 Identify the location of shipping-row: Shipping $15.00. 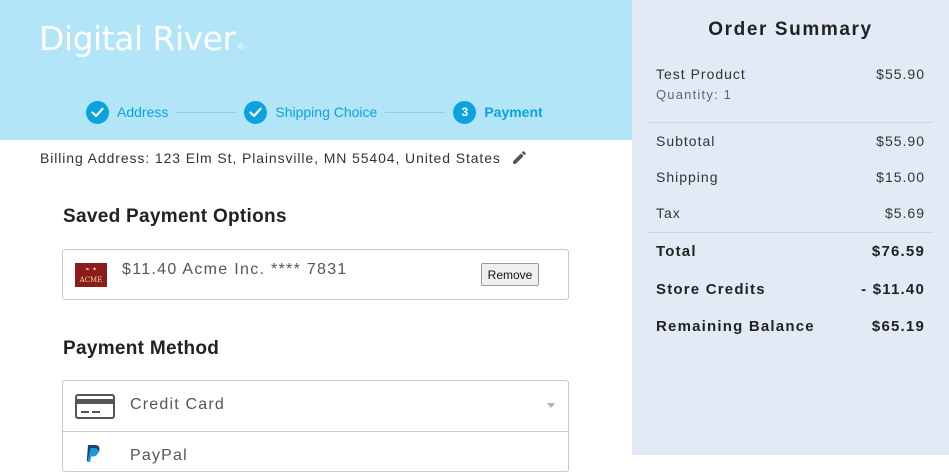
(790, 177).